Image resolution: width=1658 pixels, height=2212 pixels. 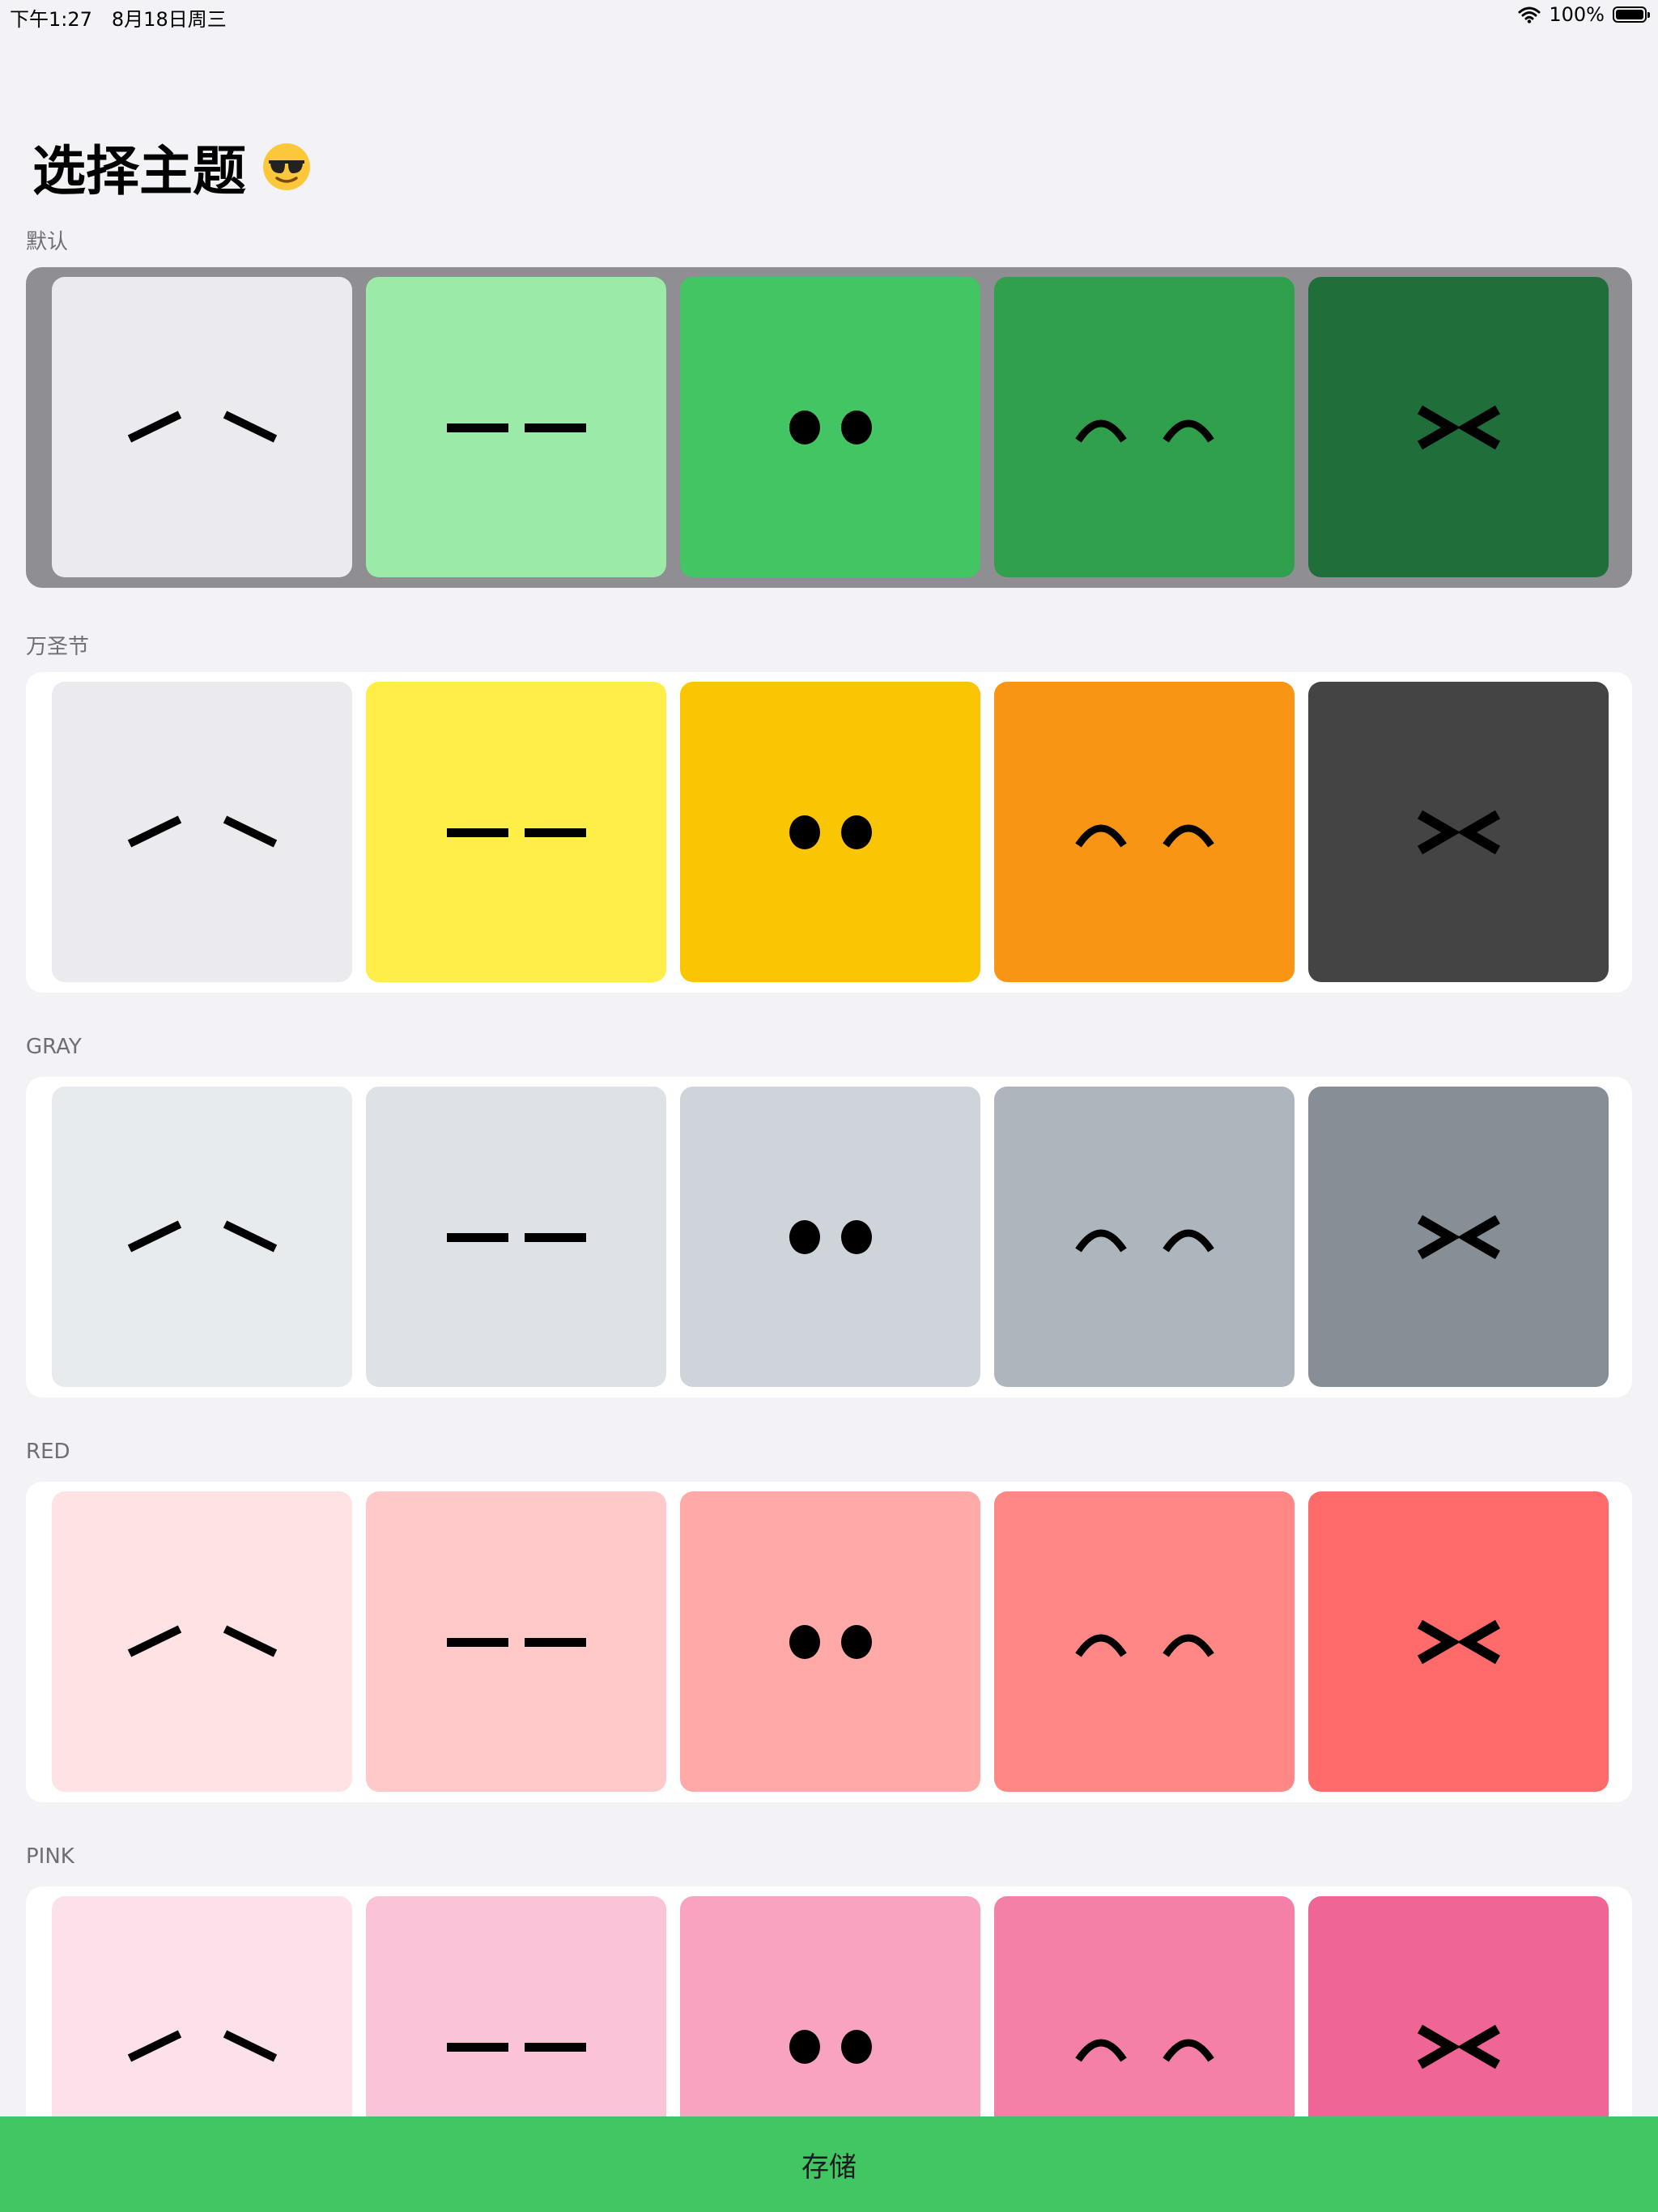 I want to click on section-label-red: RED, so click(x=48, y=1452).